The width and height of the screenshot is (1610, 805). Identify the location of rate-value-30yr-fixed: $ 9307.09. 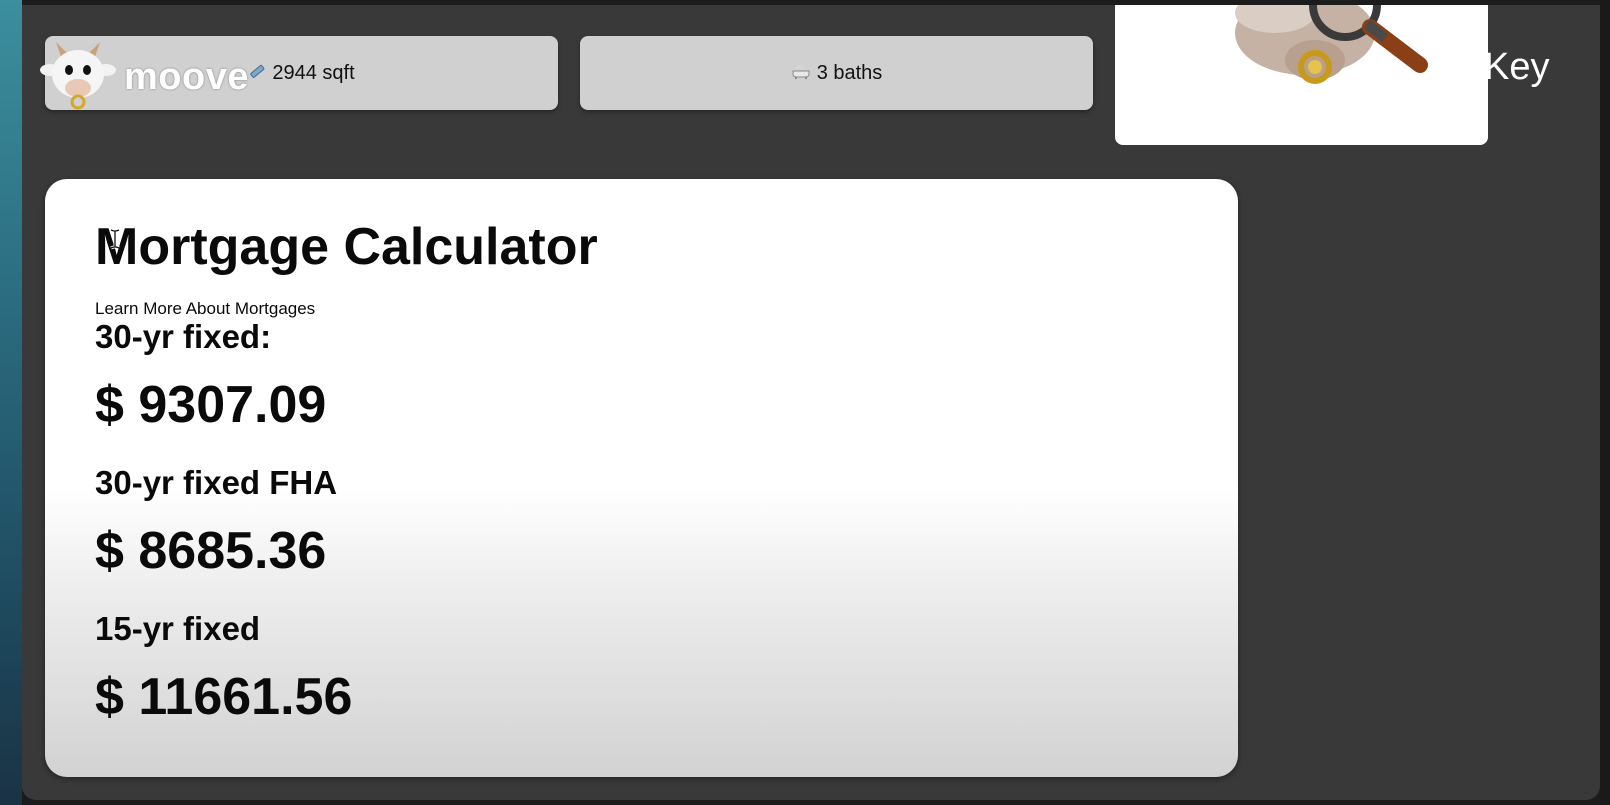
(211, 405).